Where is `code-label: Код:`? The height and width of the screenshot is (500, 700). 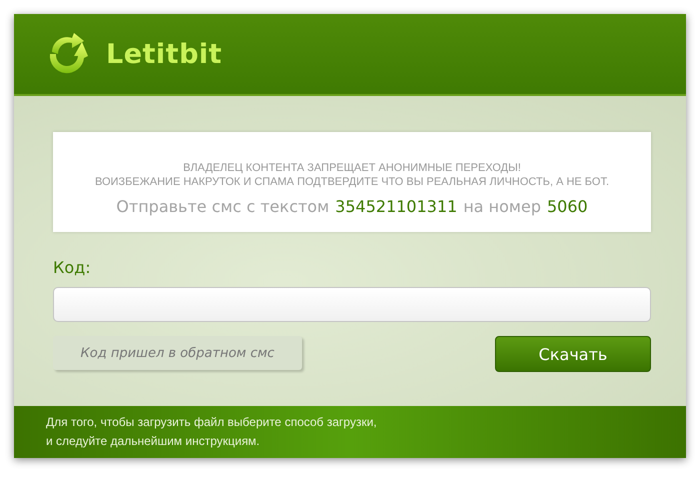 code-label: Код: is located at coordinates (72, 267).